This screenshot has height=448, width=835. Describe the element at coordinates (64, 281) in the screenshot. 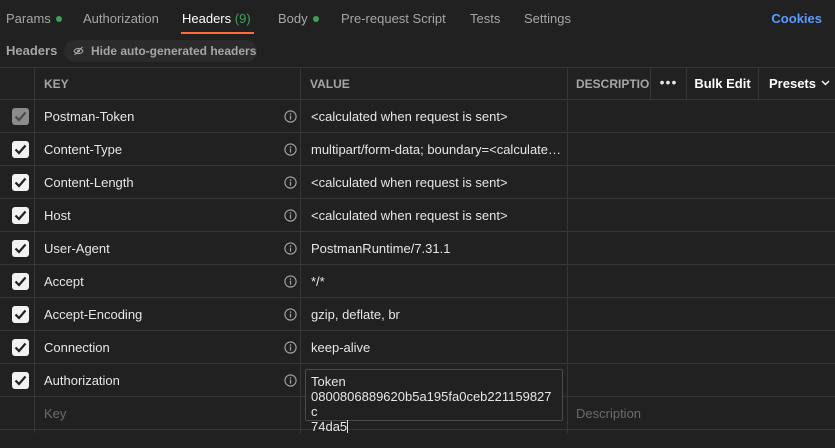

I see `header-key: Accept` at that location.